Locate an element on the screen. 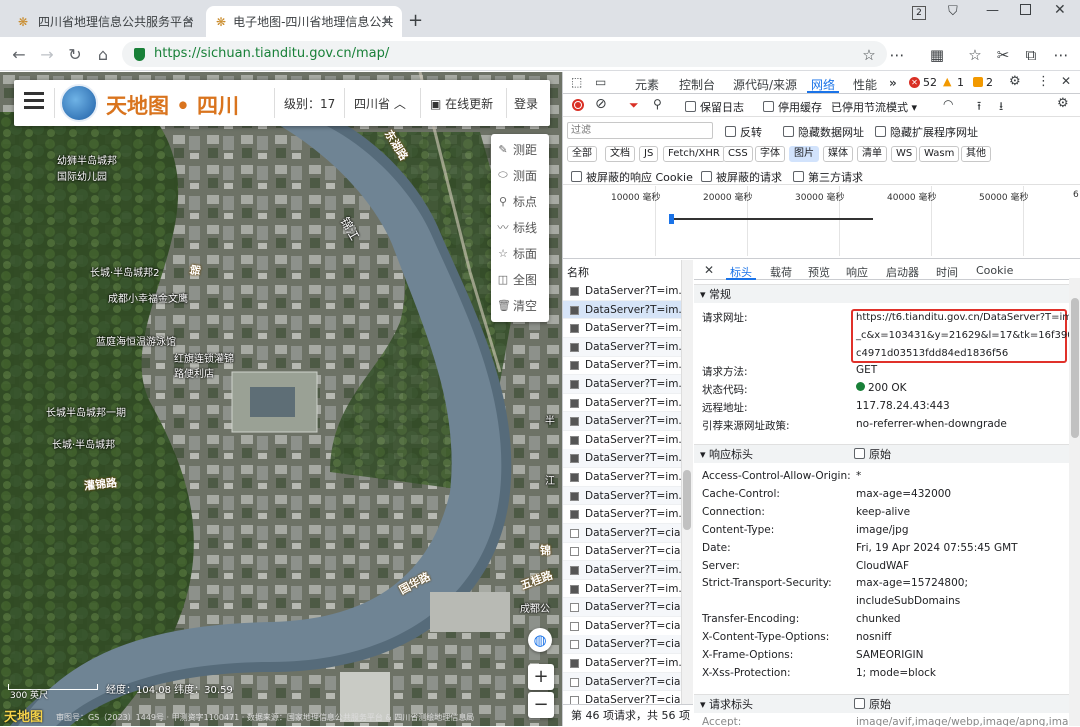  clear-icon: ⊘ is located at coordinates (601, 104).